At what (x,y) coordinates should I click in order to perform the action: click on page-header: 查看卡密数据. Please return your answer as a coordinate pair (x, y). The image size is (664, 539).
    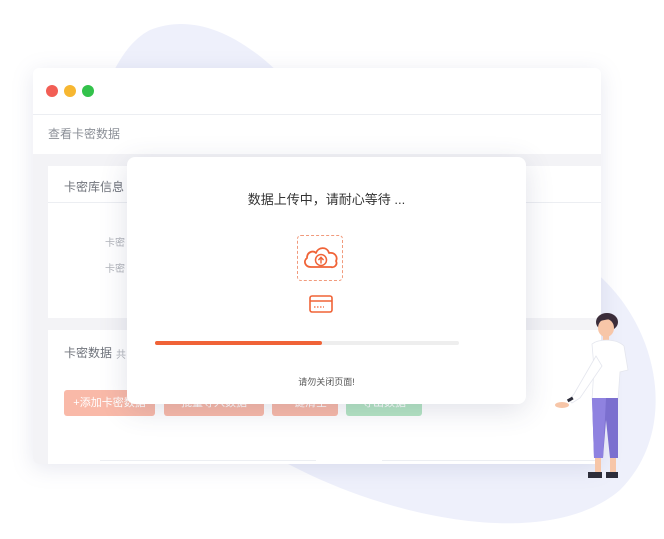
    Looking at the image, I should click on (317, 134).